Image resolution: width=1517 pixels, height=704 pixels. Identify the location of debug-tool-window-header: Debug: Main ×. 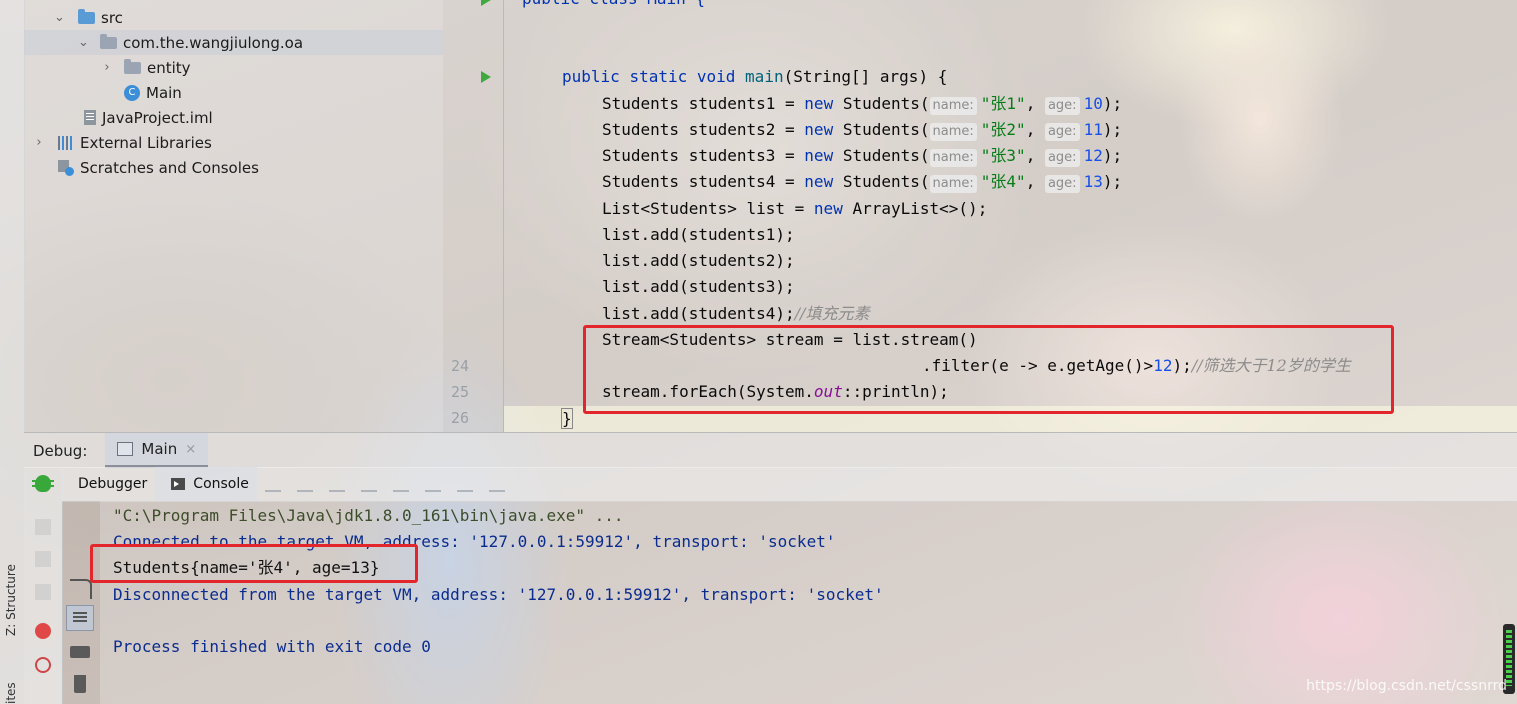
(770, 450).